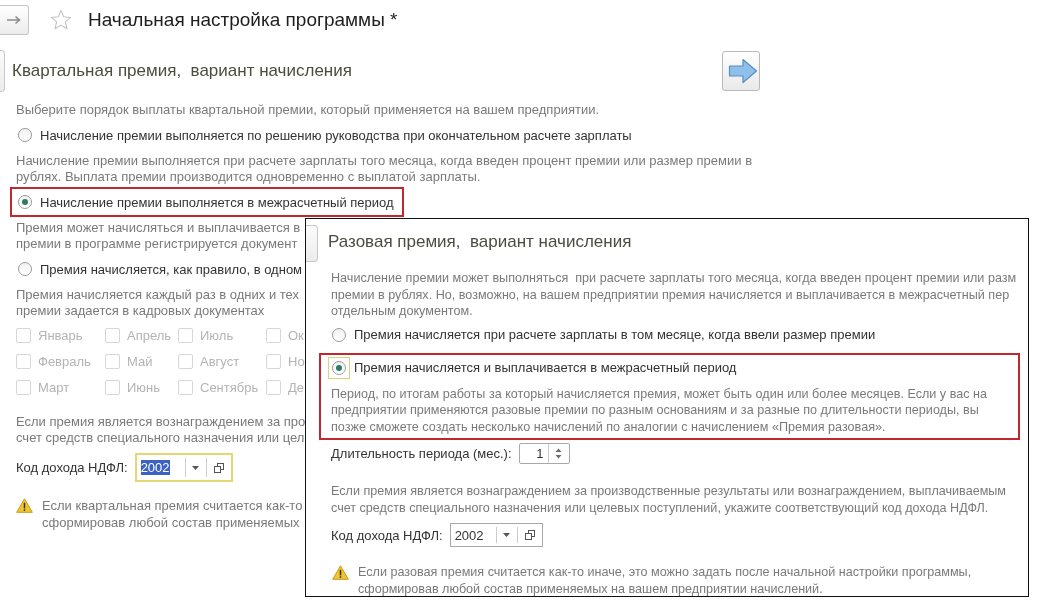 This screenshot has width=1038, height=606. Describe the element at coordinates (545, 367) in the screenshot. I see `option-label: Премия начисляется и выплачивается в межрасчетный период` at that location.